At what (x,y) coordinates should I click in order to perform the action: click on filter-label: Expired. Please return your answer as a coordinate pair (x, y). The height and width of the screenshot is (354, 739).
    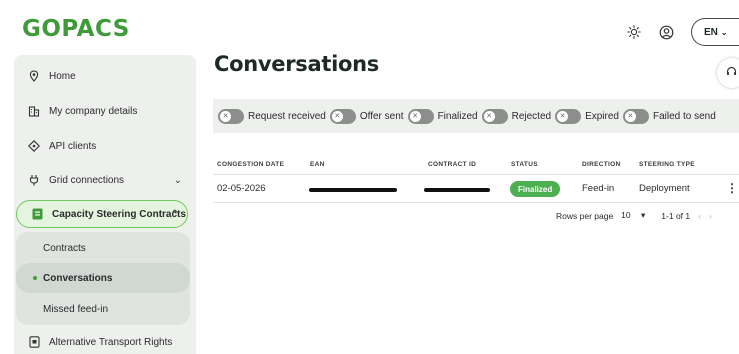
    Looking at the image, I should click on (602, 116).